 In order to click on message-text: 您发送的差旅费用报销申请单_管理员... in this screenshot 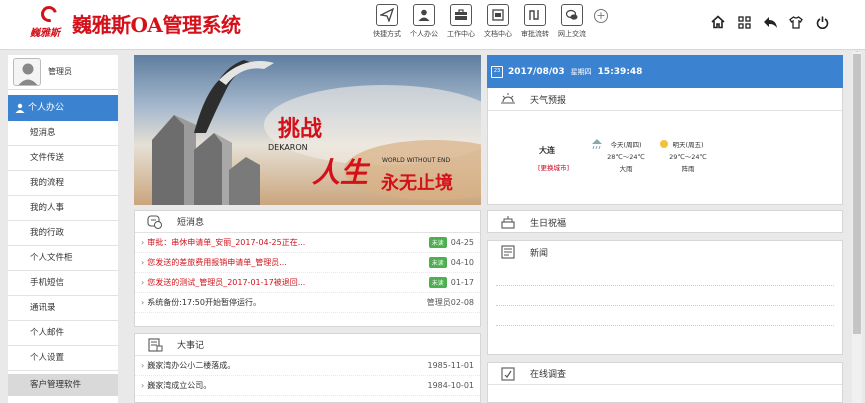, I will do `click(286, 262)`.